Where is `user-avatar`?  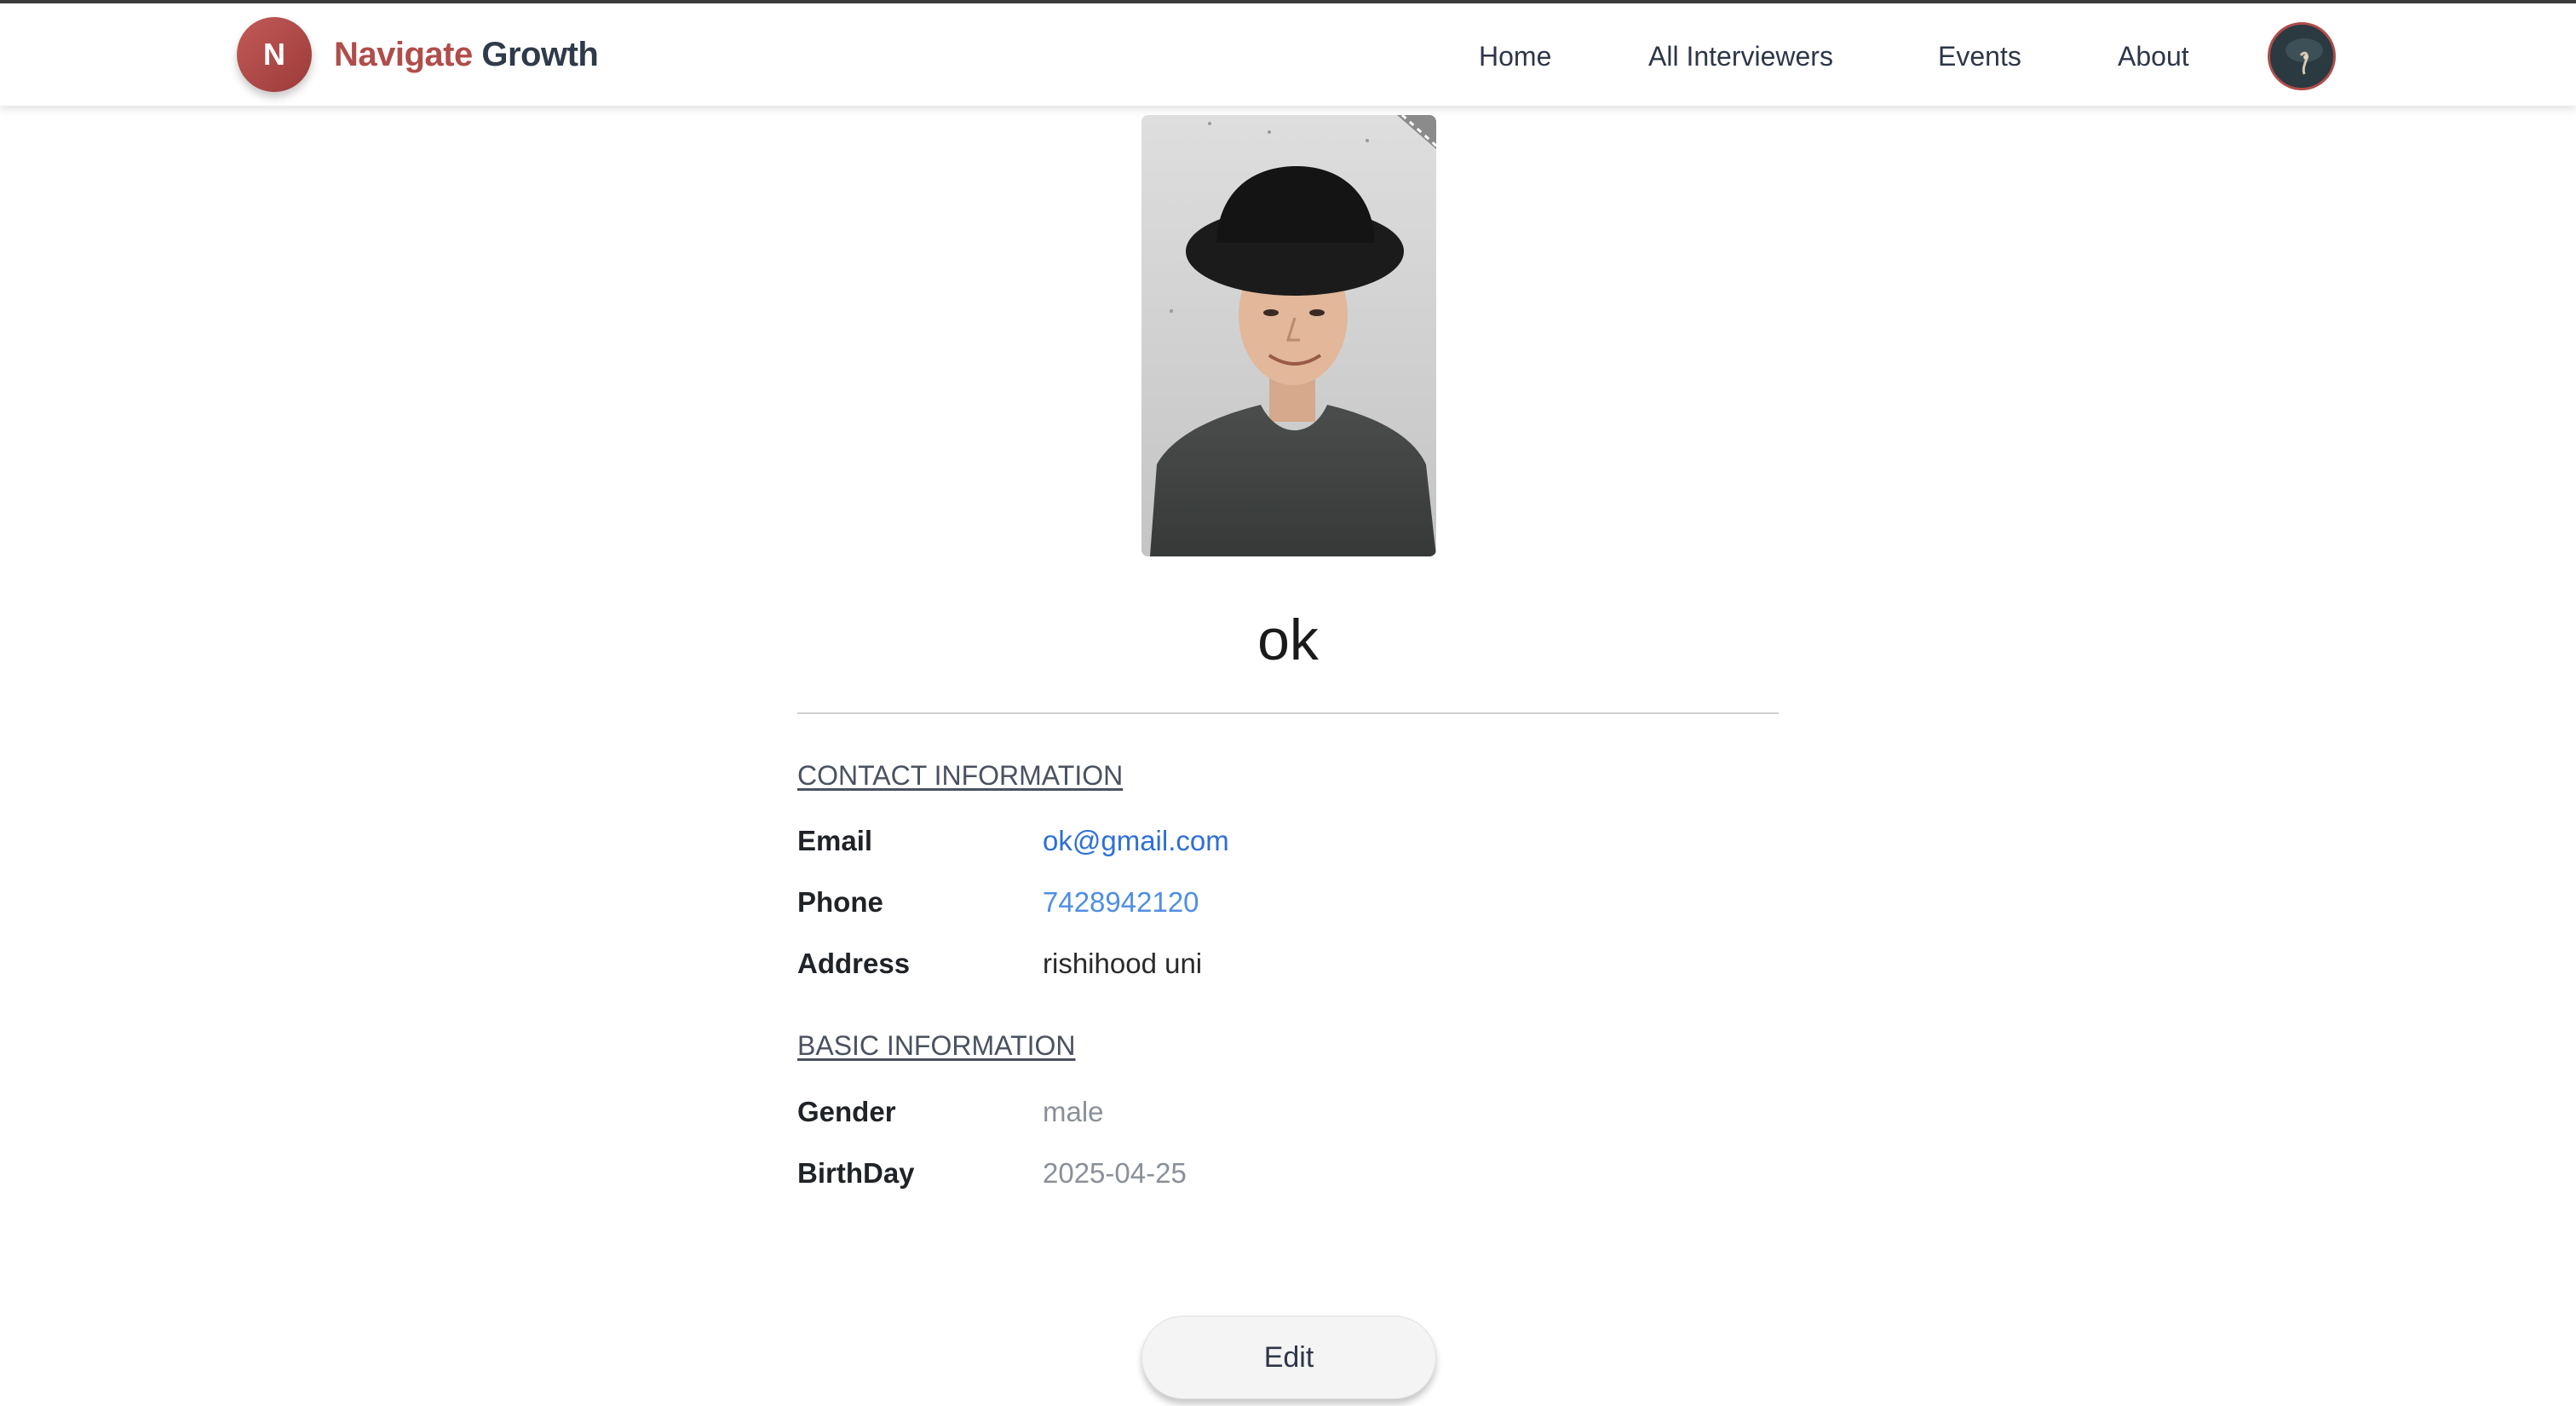 user-avatar is located at coordinates (2302, 56).